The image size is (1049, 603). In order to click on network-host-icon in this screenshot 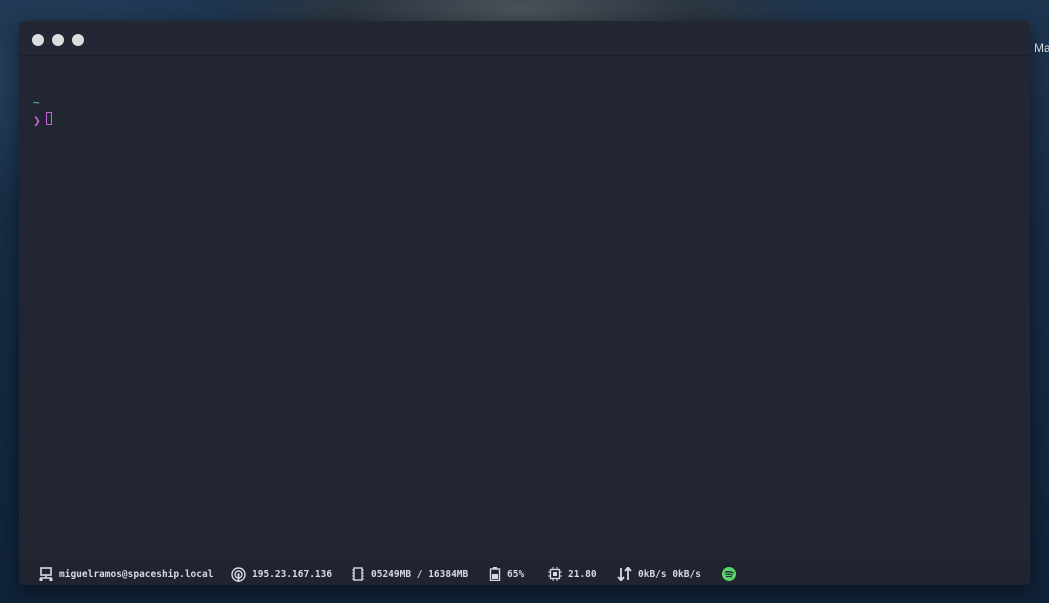, I will do `click(46, 574)`.